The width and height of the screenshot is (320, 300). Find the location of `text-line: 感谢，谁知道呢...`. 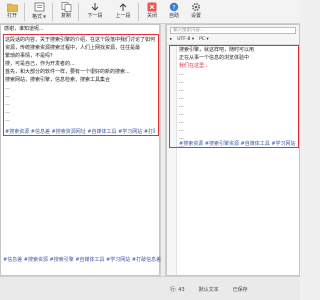

text-line: 感谢，谁知道呢... is located at coordinates (24, 29).